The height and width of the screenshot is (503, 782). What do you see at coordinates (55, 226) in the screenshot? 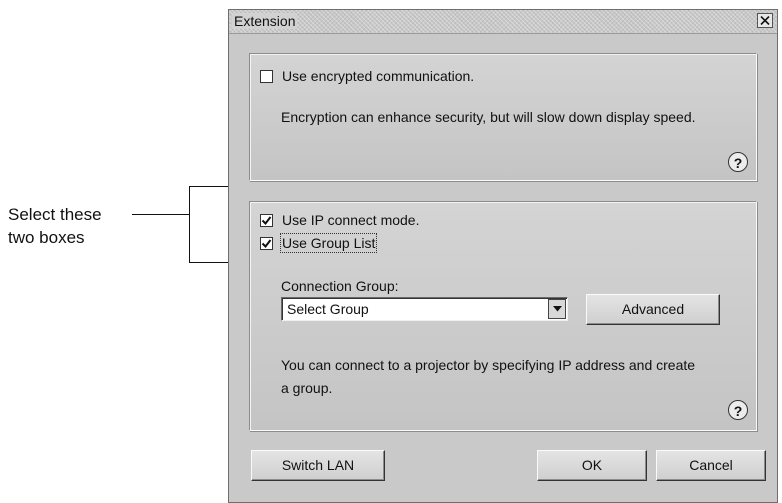
I see `callout-text: Select these two boxes` at bounding box center [55, 226].